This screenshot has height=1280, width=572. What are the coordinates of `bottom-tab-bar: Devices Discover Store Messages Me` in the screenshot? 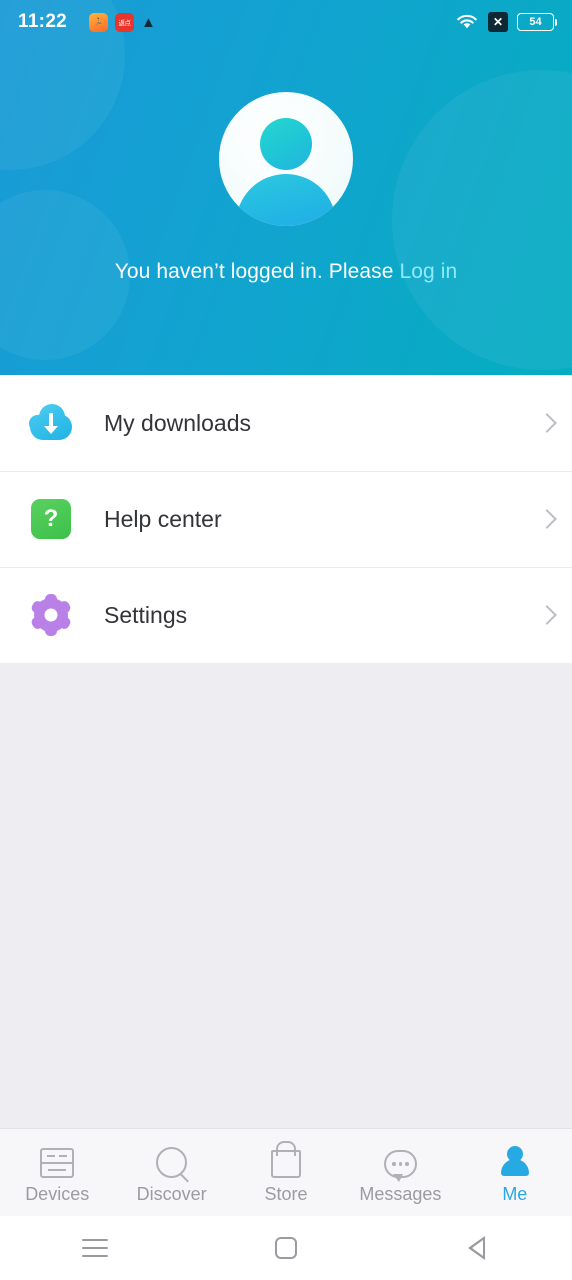 It's located at (286, 1172).